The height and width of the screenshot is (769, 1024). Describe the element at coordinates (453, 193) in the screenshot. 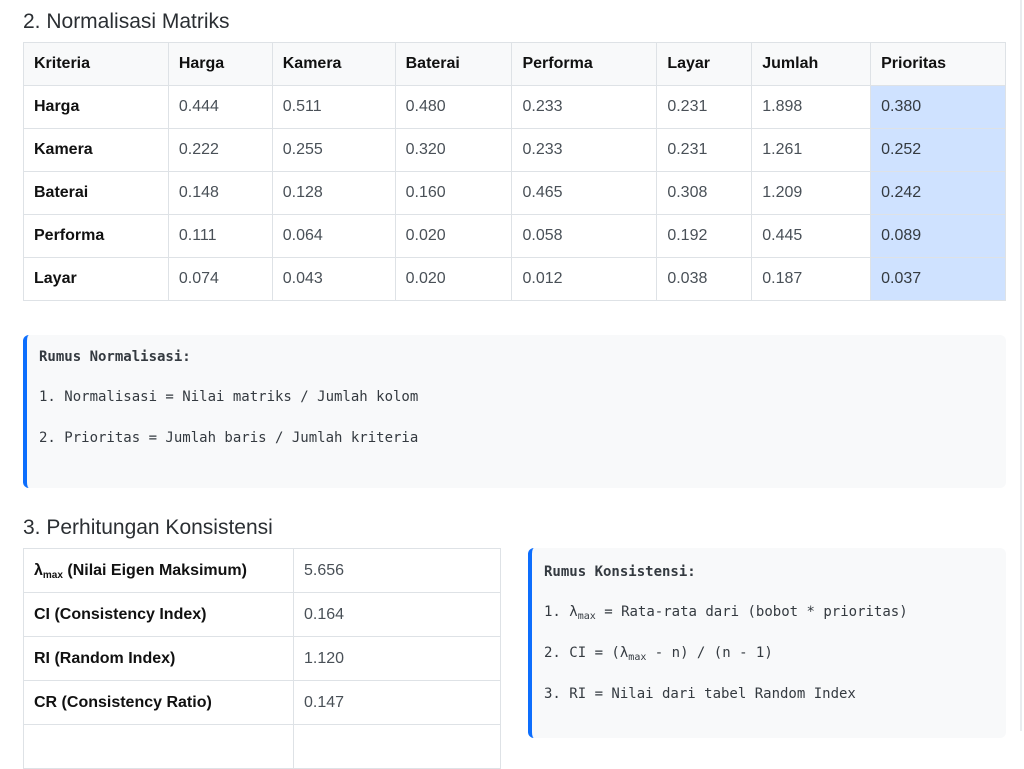

I see `table-cell: 0.160` at that location.